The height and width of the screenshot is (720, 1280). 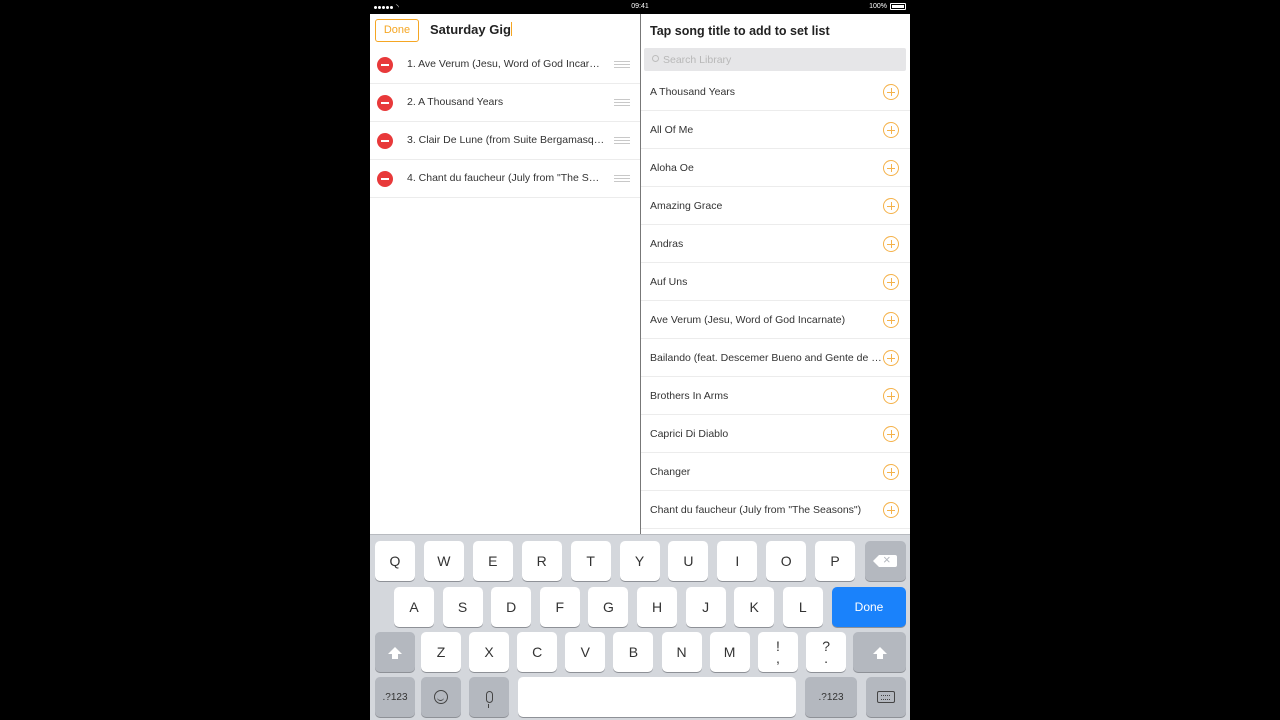 I want to click on key: K, so click(x=754, y=607).